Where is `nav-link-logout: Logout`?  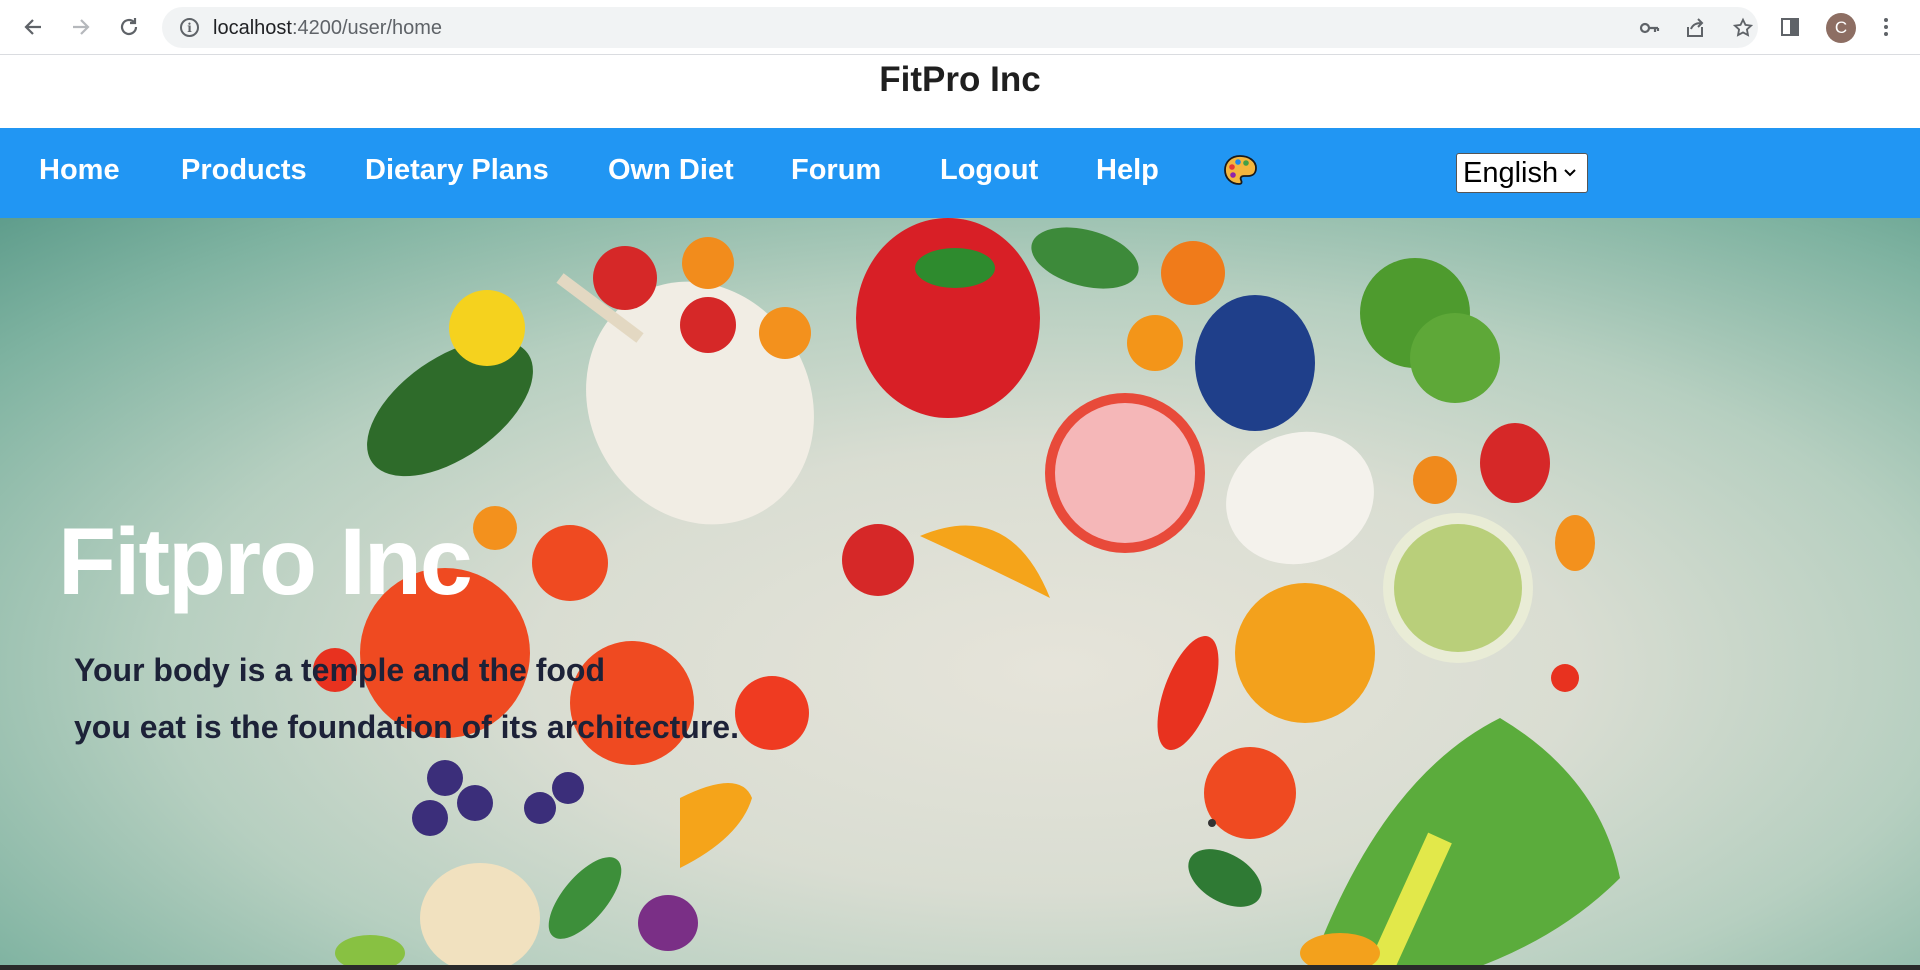
nav-link-logout: Logout is located at coordinates (989, 170).